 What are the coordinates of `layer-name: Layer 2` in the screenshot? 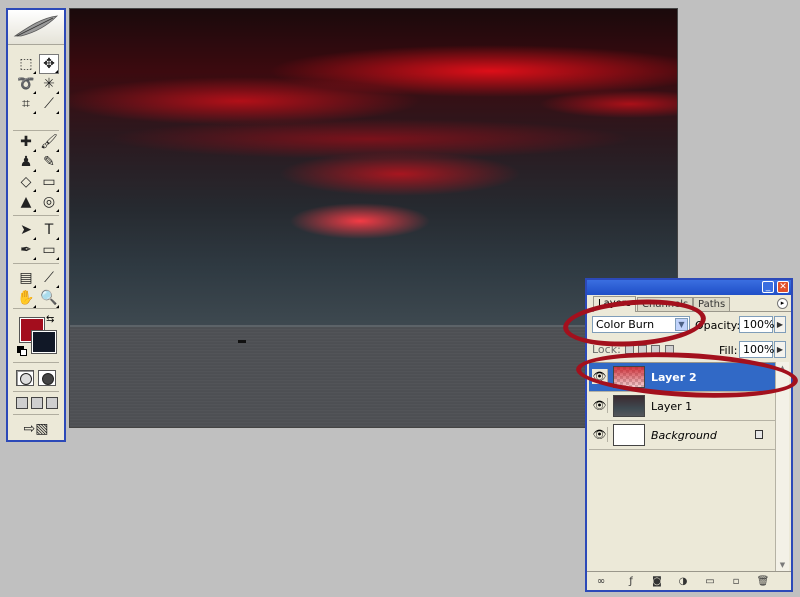 It's located at (674, 377).